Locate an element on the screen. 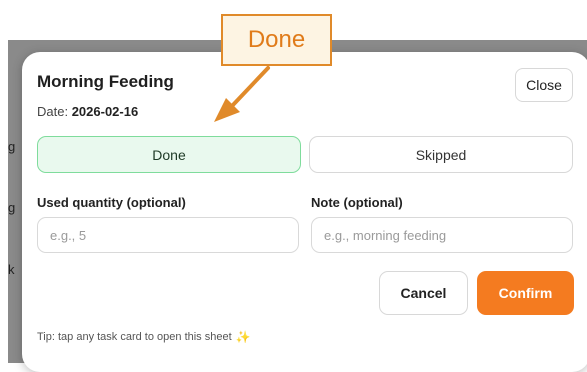  sheet-date: Date: 2026-02-16 is located at coordinates (87, 111).